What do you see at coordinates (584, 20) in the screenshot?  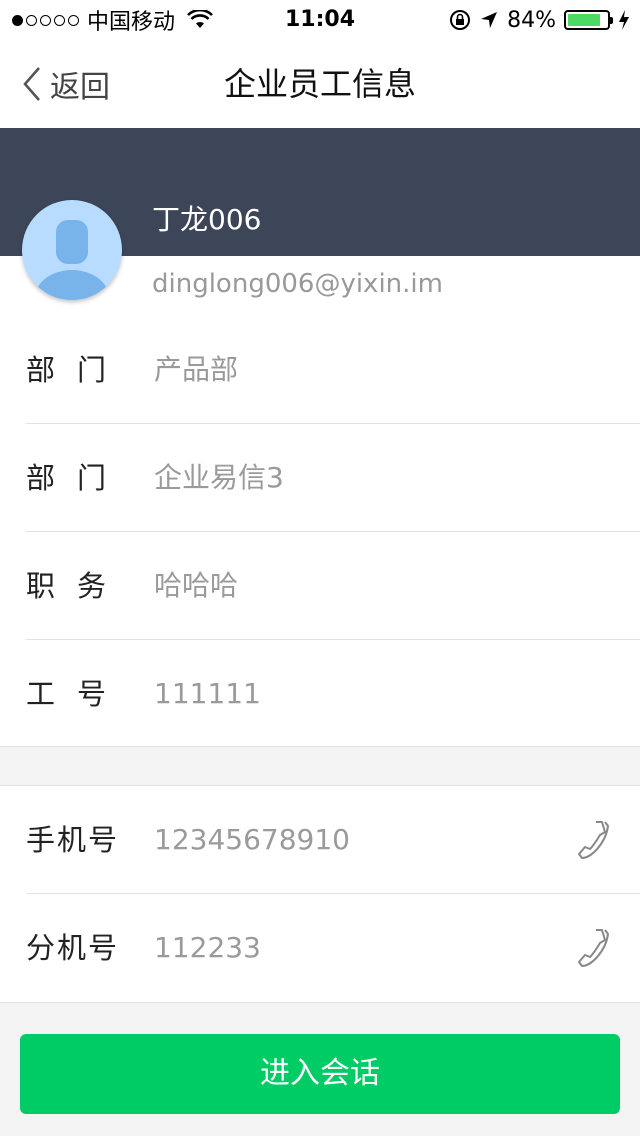 I see `battery-fill` at bounding box center [584, 20].